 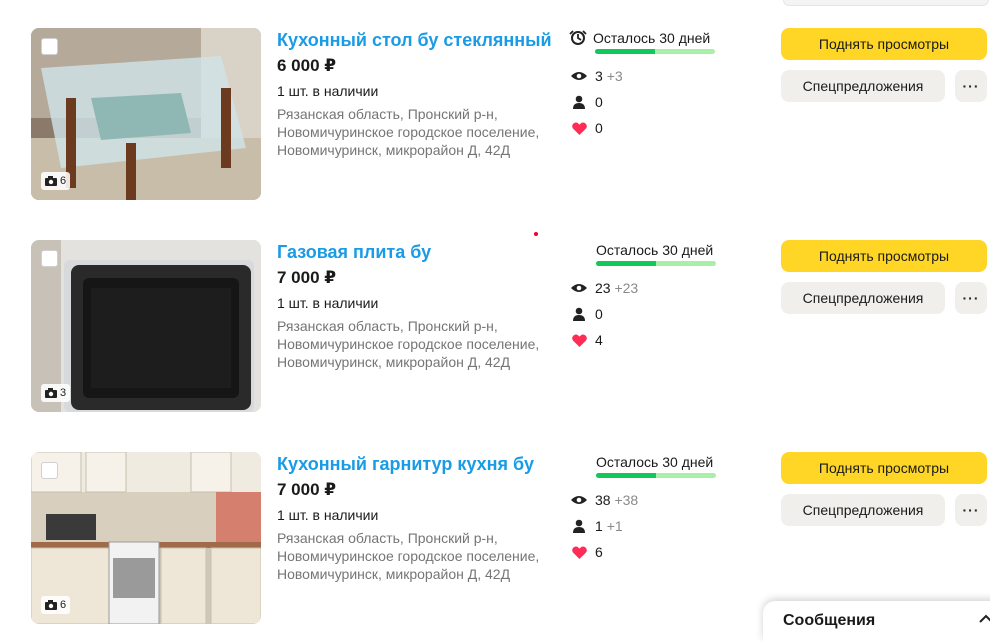 I want to click on notification-dot, so click(x=536, y=234).